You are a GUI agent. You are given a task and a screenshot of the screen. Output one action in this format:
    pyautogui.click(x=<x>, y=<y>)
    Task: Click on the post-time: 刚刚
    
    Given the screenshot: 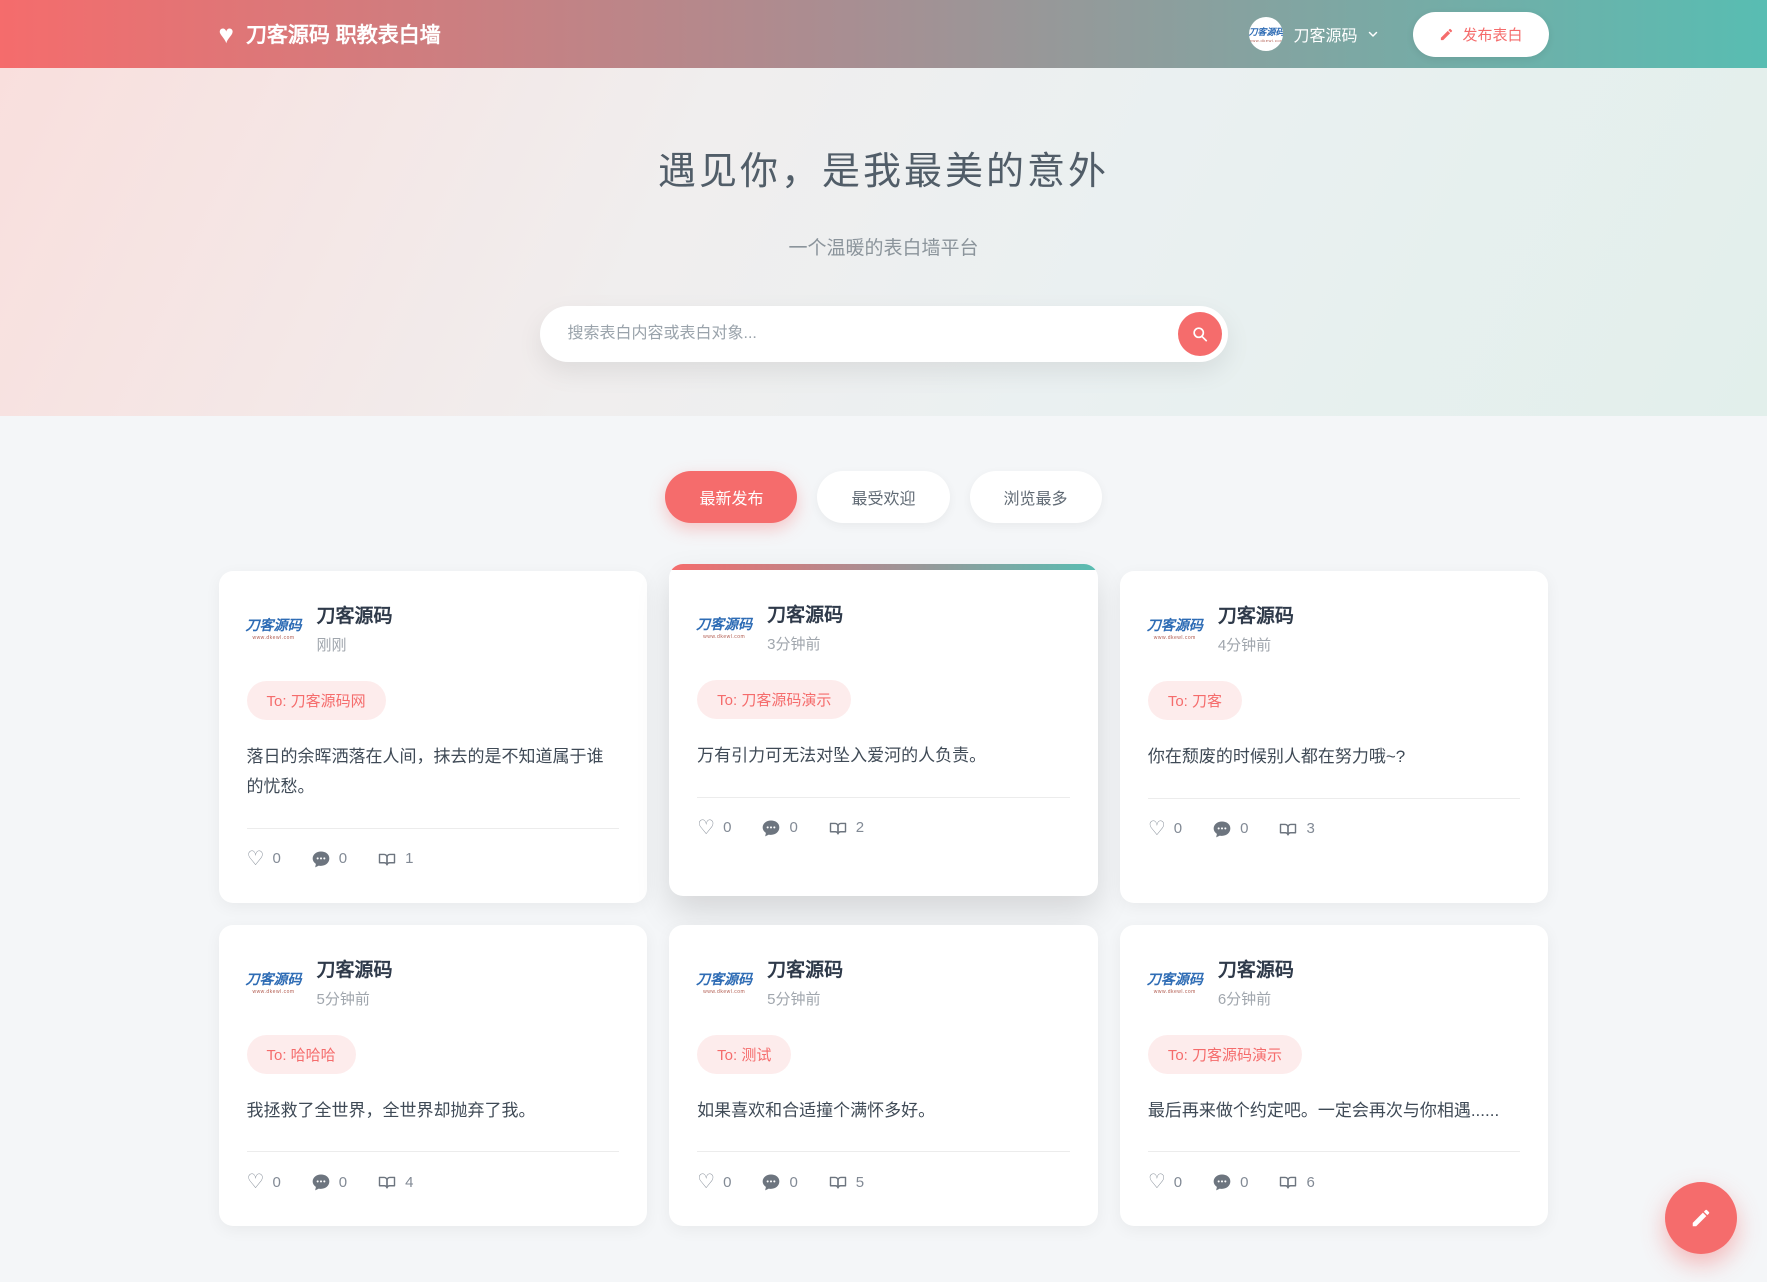 What is the action you would take?
    pyautogui.click(x=331, y=645)
    